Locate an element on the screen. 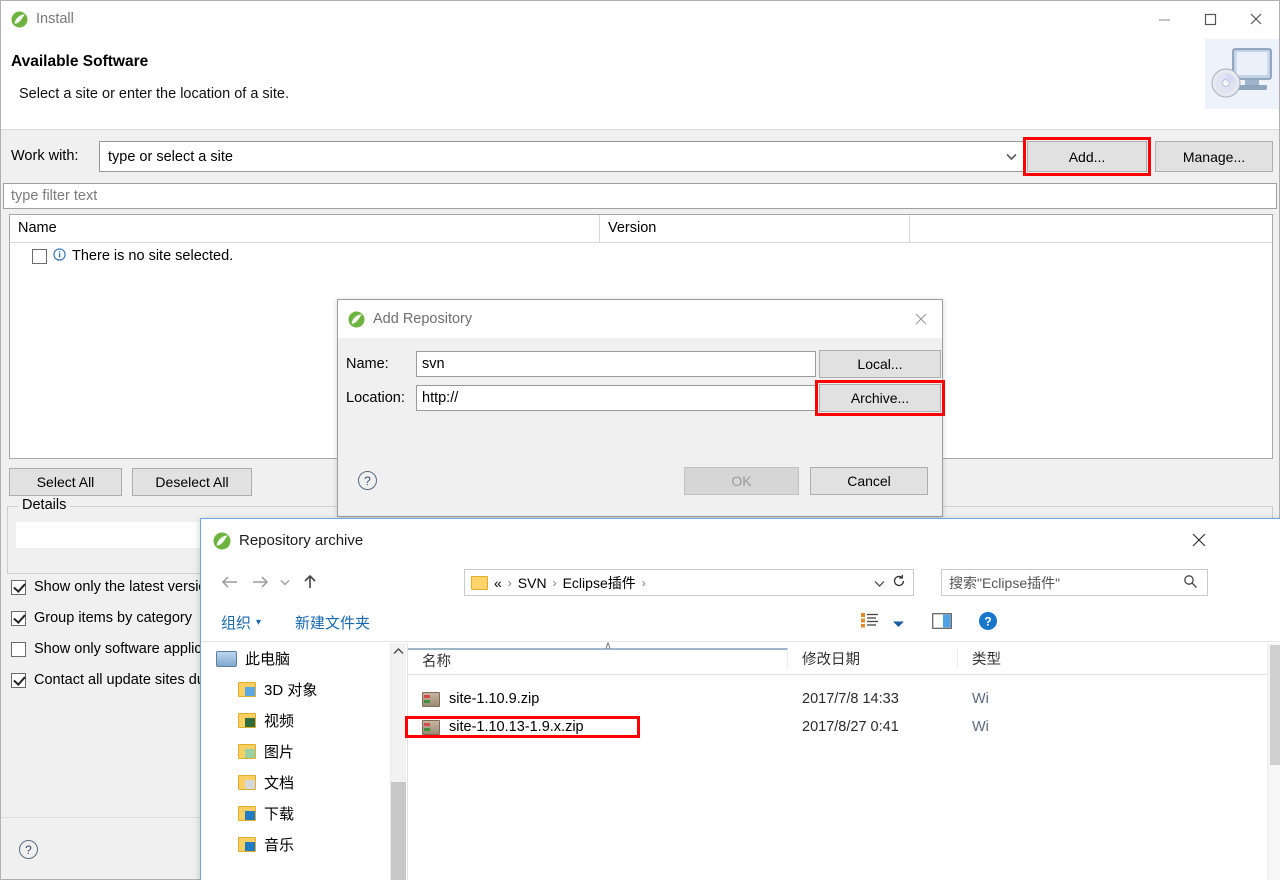 This screenshot has width=1280, height=880. search-icon is located at coordinates (1190, 583).